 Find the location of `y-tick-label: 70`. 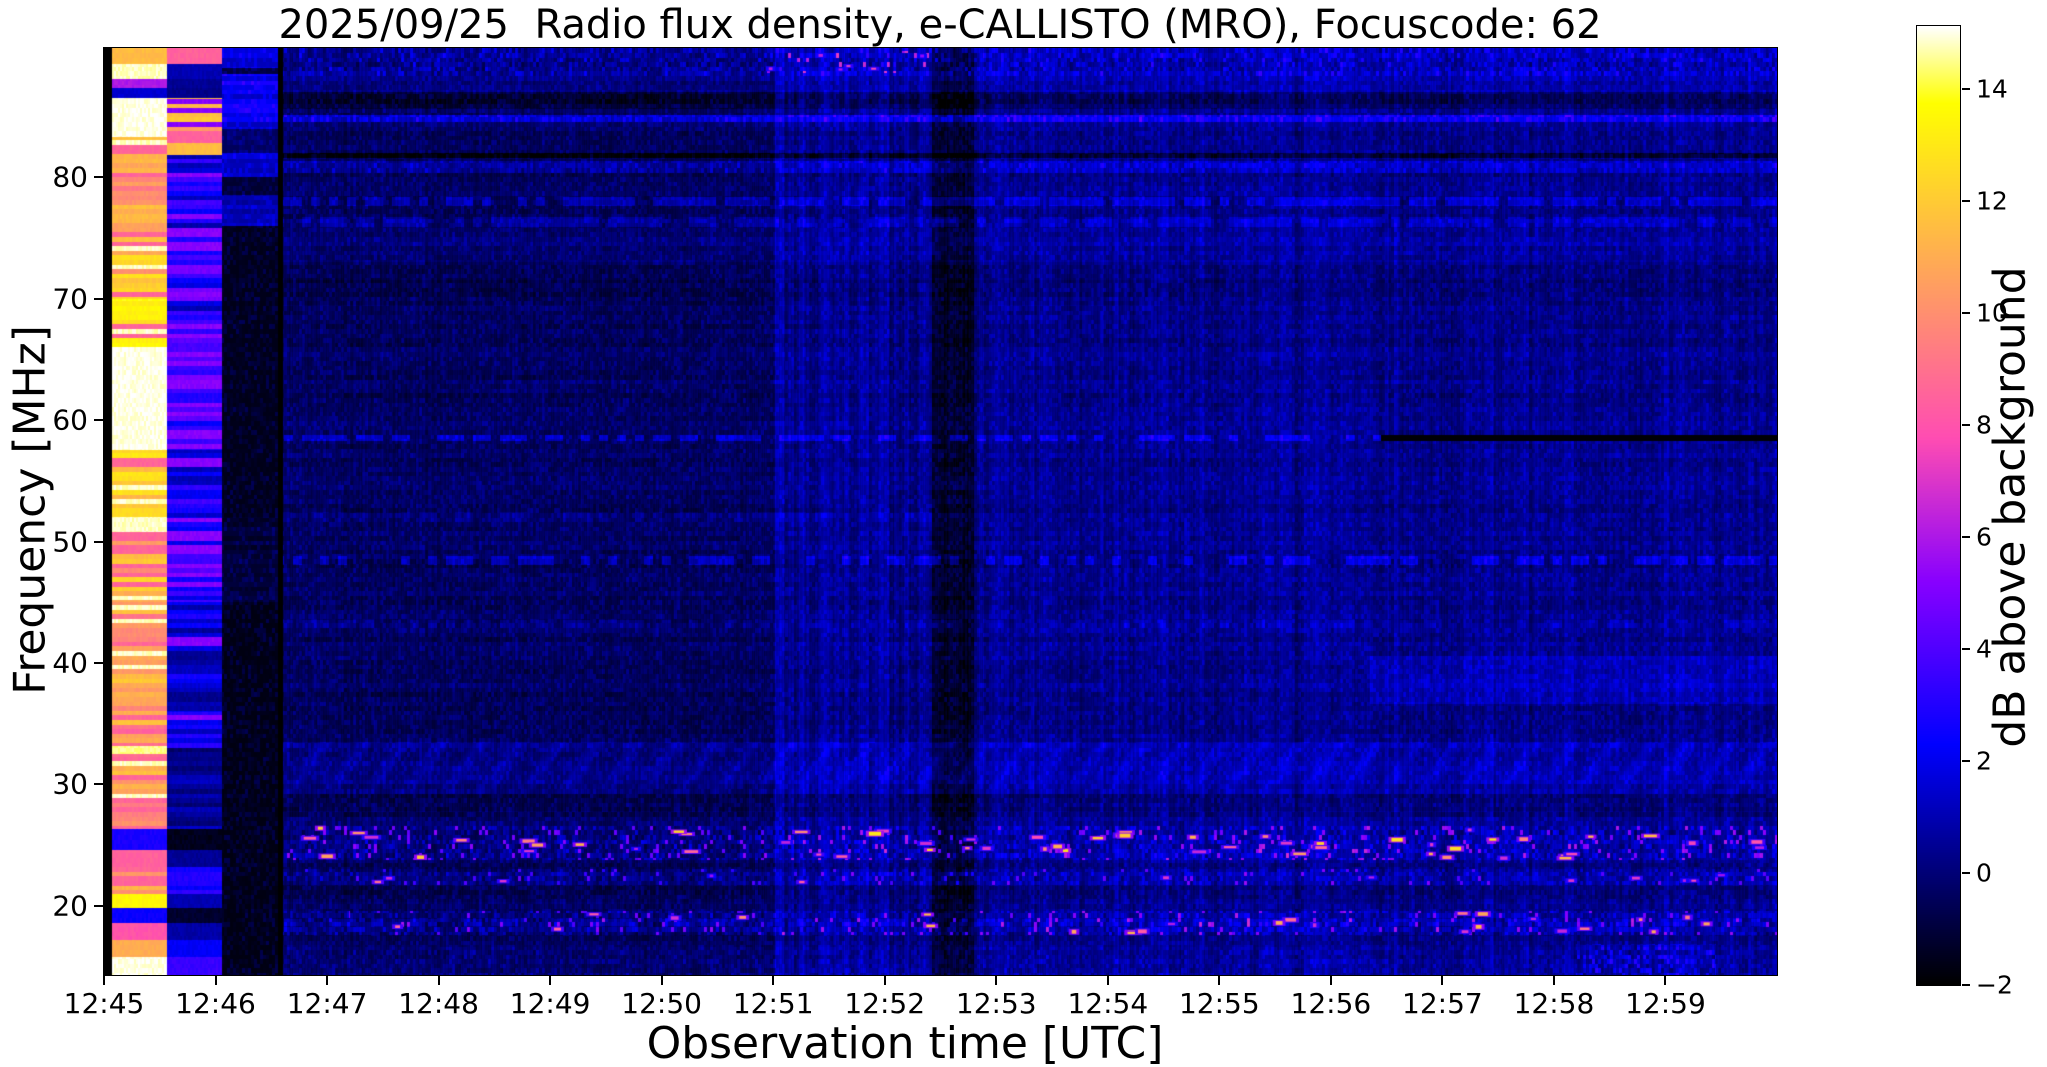

y-tick-label: 70 is located at coordinates (70, 299).